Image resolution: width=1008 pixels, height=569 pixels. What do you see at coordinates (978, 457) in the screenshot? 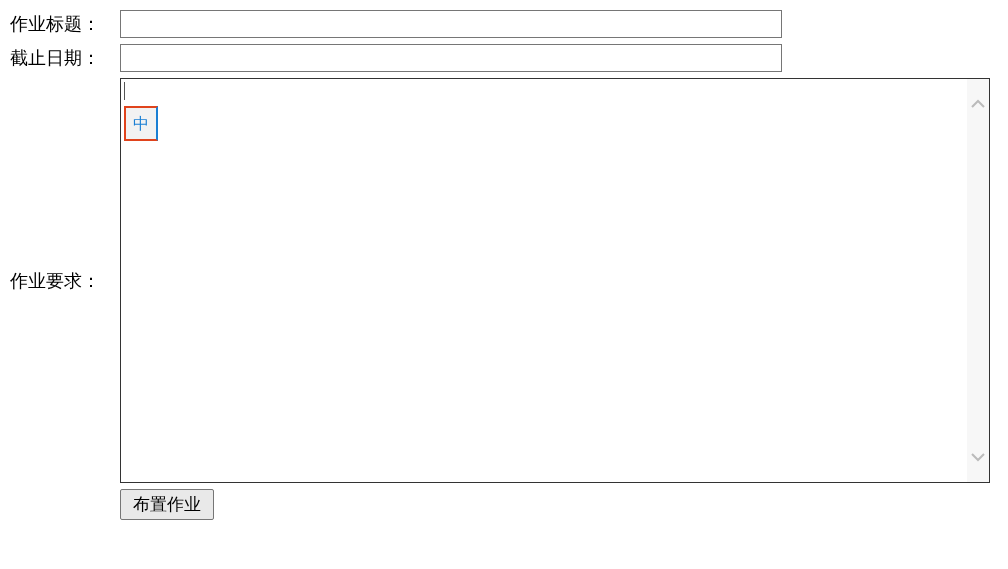
I see `scroll-down-icon` at bounding box center [978, 457].